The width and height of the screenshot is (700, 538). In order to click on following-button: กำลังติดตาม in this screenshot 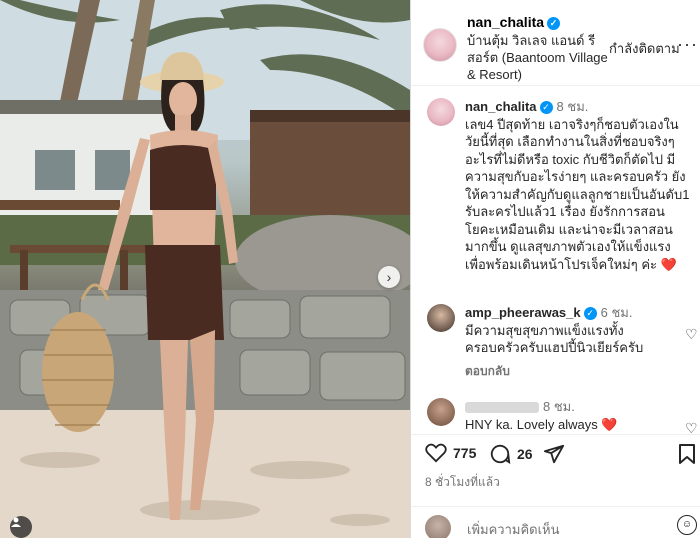, I will do `click(644, 48)`.